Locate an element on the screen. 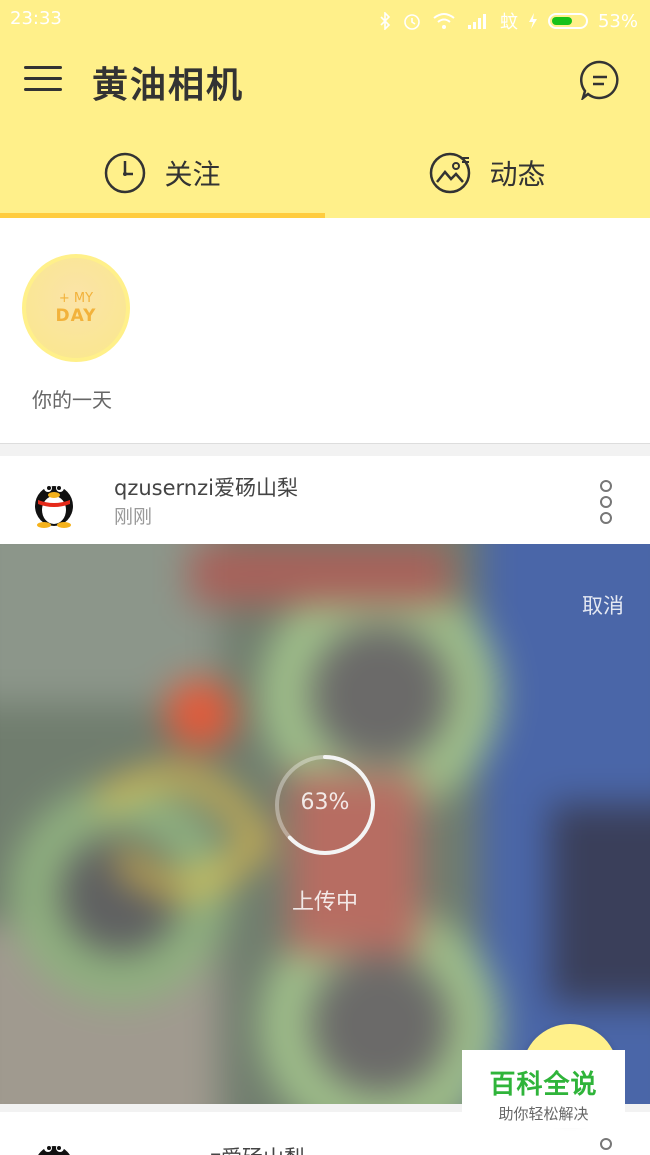 This screenshot has width=650, height=1155. upload-progress-text: 63% is located at coordinates (325, 802).